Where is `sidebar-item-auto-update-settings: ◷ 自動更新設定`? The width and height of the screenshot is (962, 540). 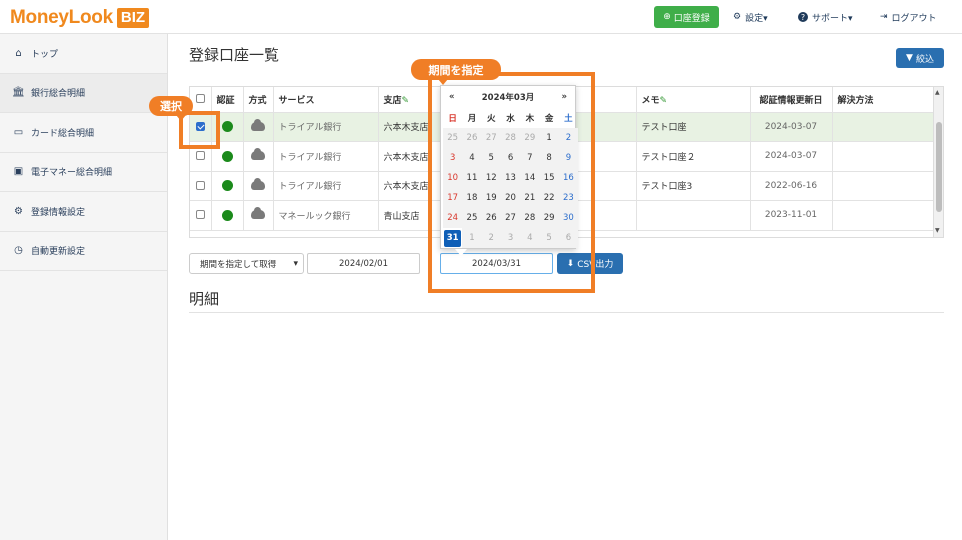 sidebar-item-auto-update-settings: ◷ 自動更新設定 is located at coordinates (83, 251).